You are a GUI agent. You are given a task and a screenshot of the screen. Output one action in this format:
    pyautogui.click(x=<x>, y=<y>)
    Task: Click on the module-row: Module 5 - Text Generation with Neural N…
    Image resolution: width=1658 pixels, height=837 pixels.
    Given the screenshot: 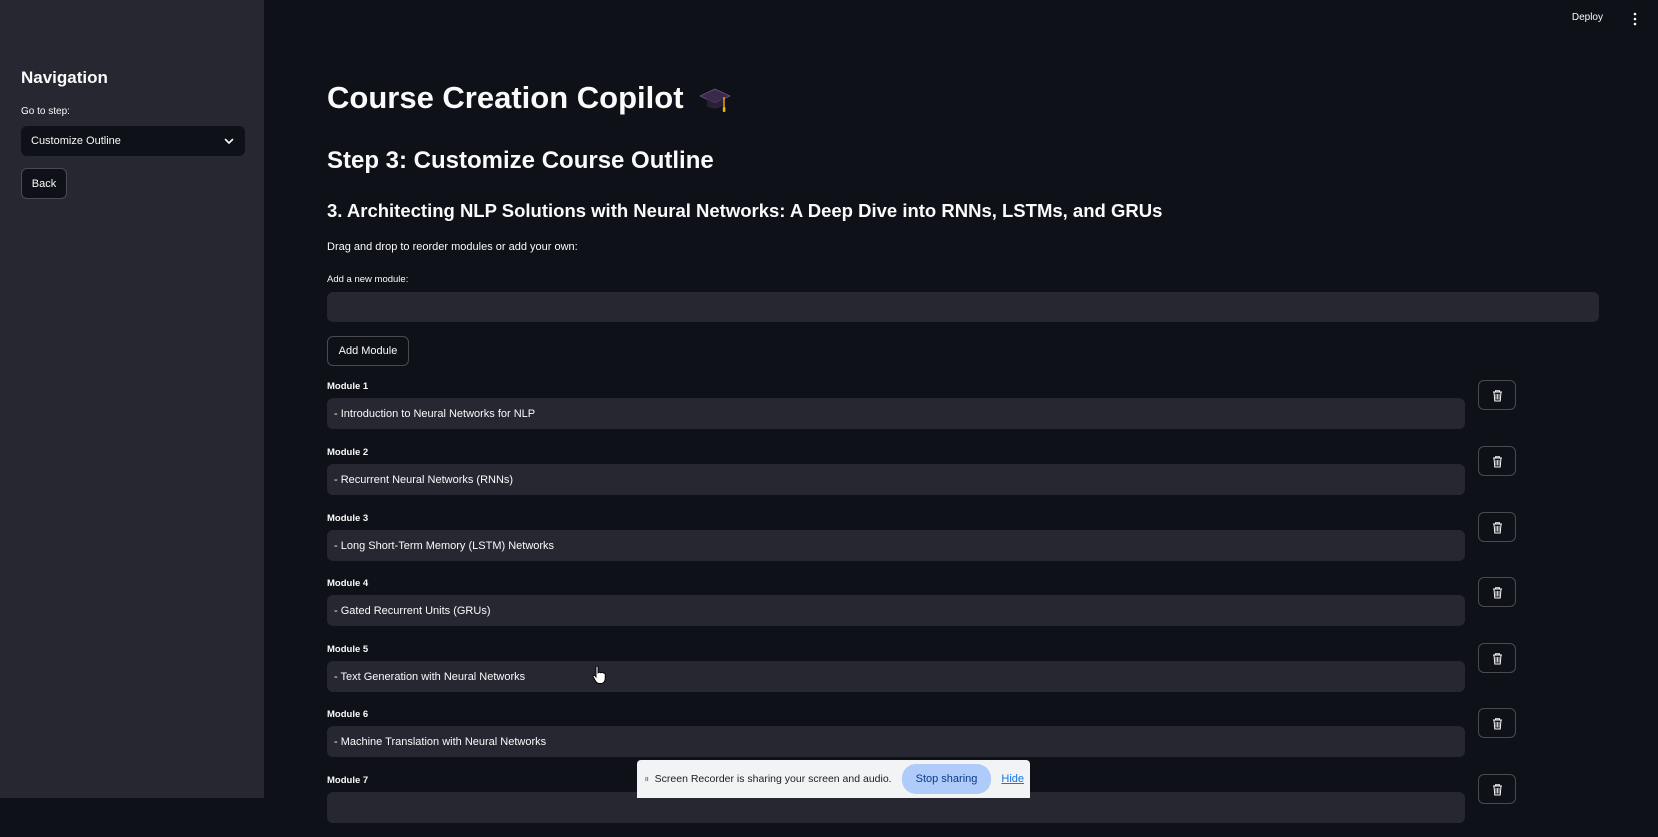 What is the action you would take?
    pyautogui.click(x=922, y=674)
    